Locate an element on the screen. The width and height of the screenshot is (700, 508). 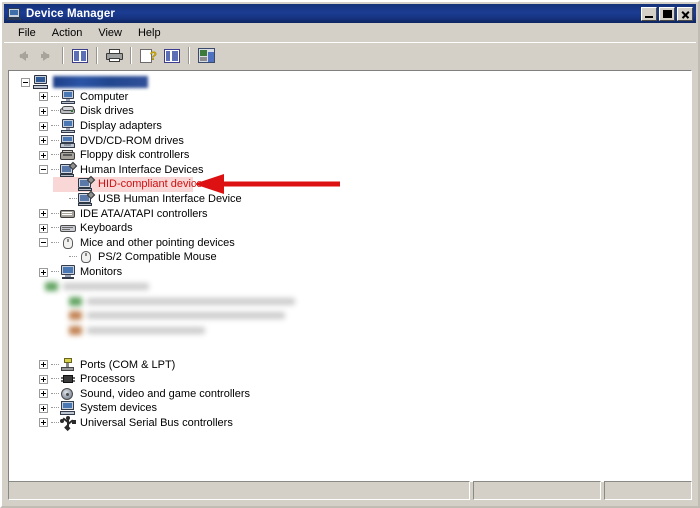
help-button: ? is located at coordinates (148, 56).